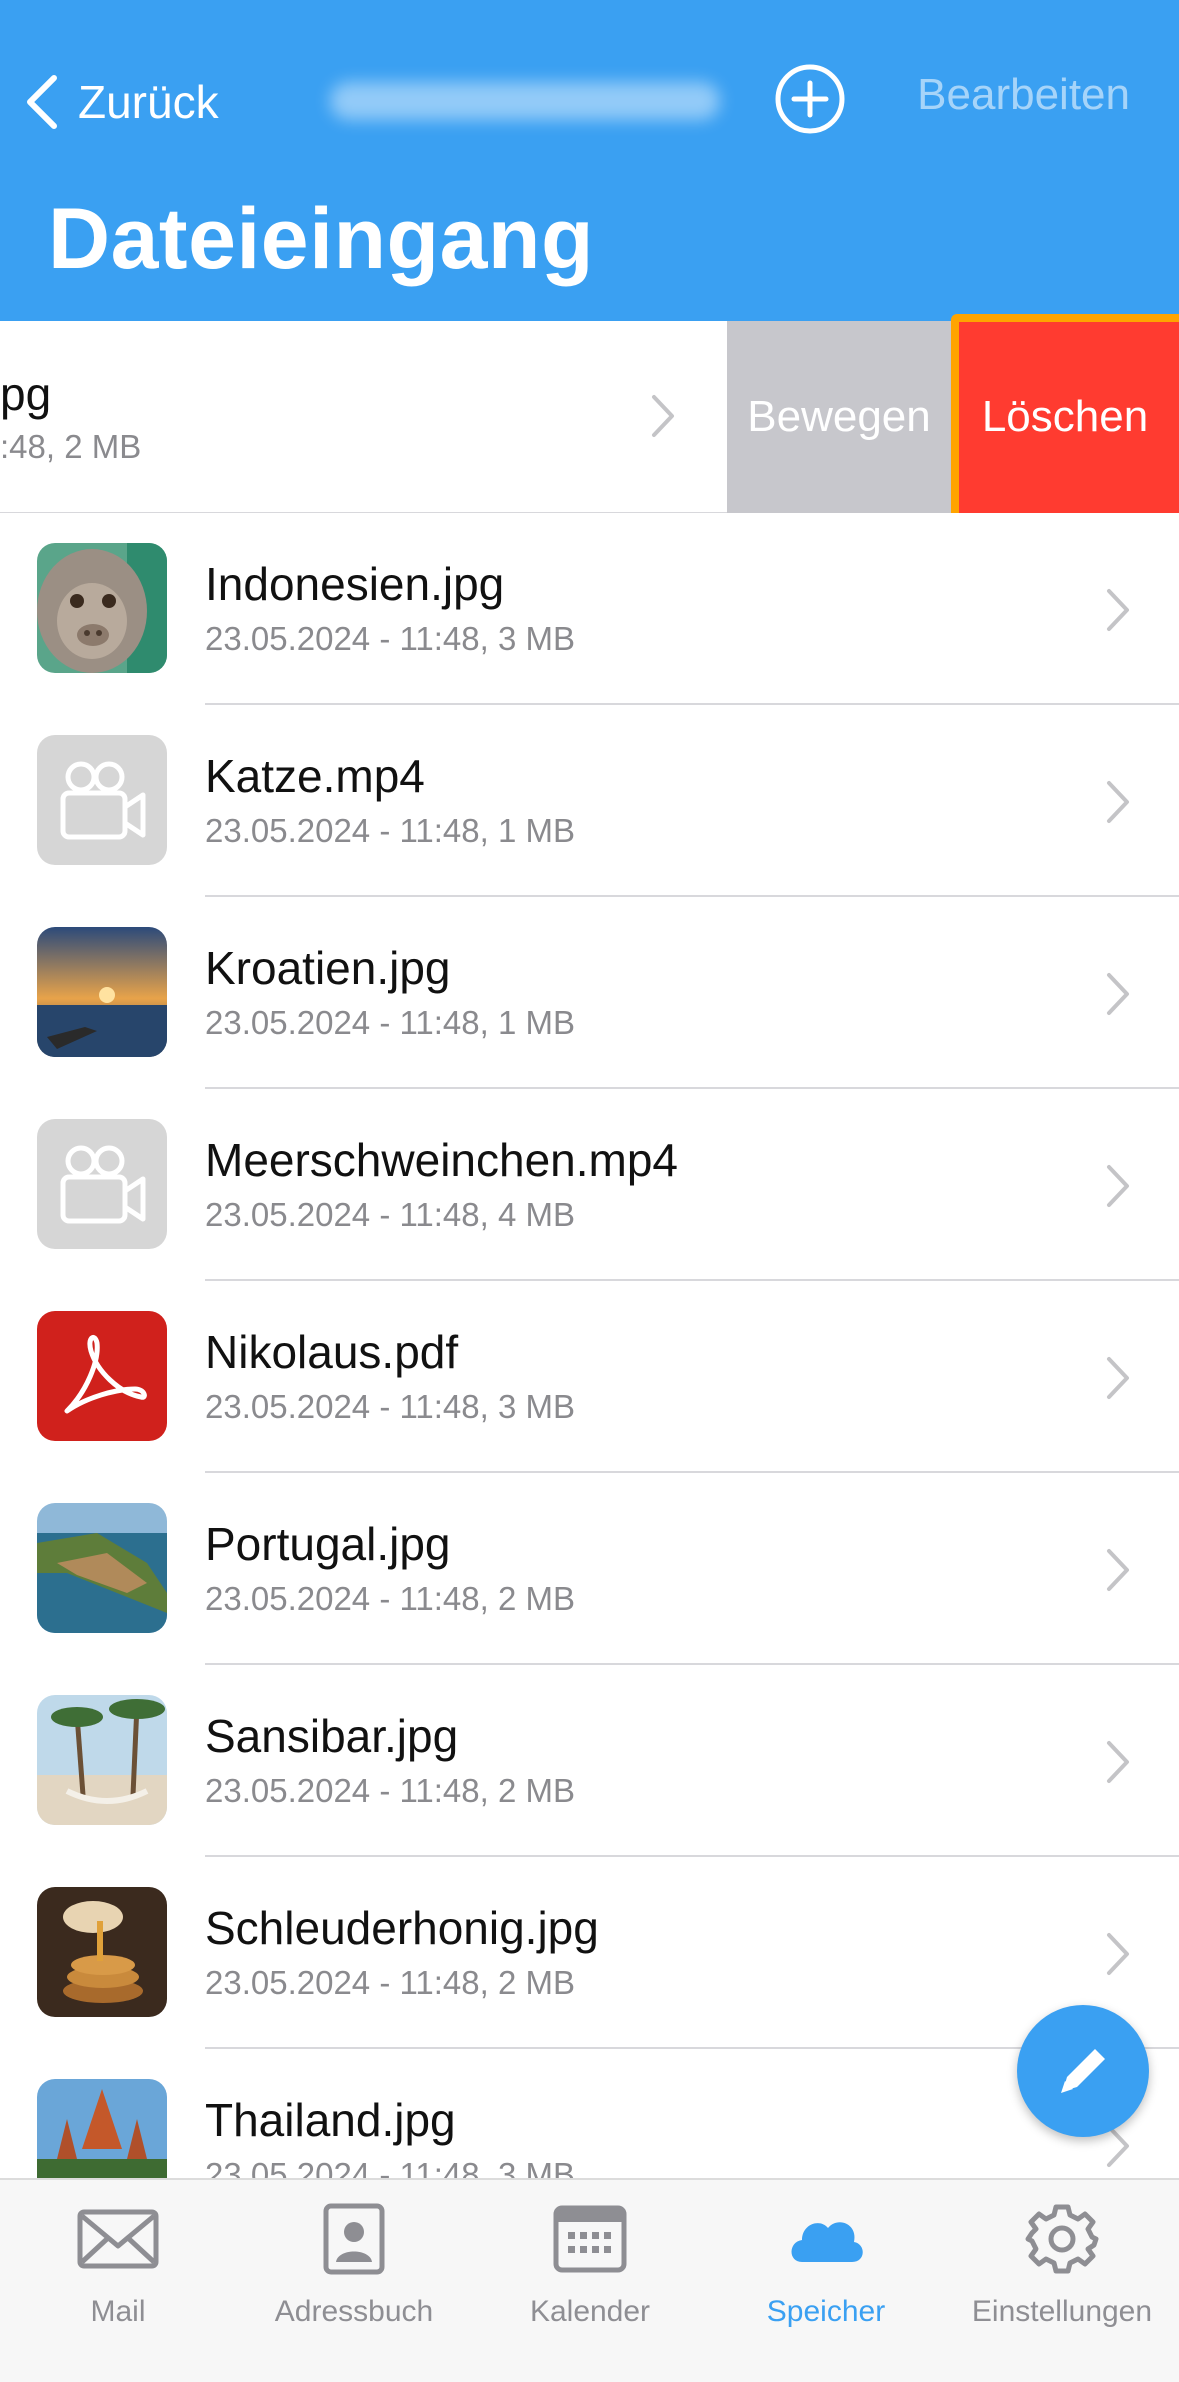 The image size is (1179, 2382). Describe the element at coordinates (589, 609) in the screenshot. I see `list-item: Indonesien.jpg 23.05.2024 - 11:48, 3 MB` at that location.